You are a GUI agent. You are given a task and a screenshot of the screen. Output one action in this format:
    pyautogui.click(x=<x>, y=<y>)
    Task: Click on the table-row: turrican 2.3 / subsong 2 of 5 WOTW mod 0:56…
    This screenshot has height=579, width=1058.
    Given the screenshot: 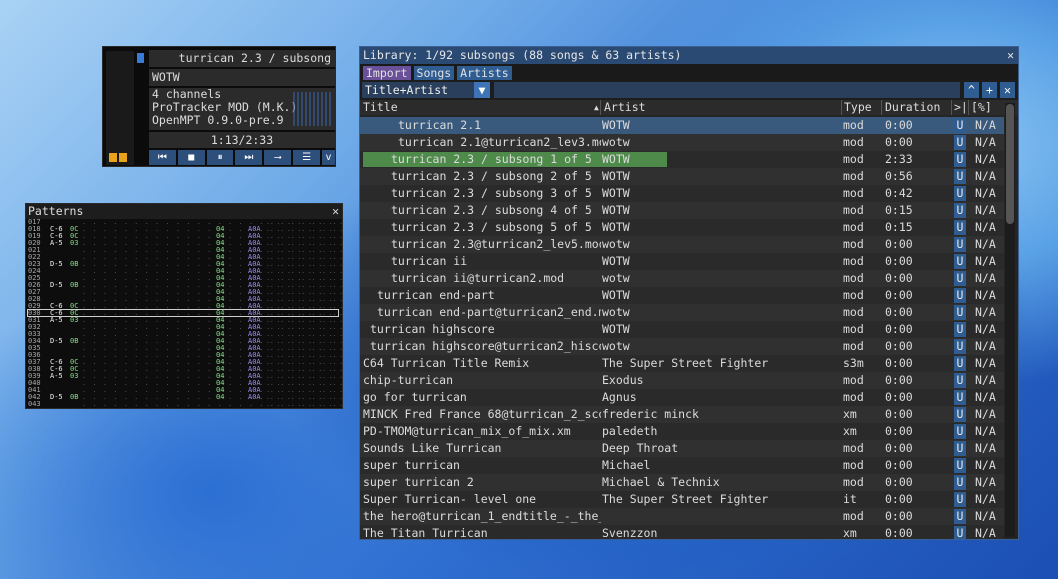 What is the action you would take?
    pyautogui.click(x=682, y=176)
    